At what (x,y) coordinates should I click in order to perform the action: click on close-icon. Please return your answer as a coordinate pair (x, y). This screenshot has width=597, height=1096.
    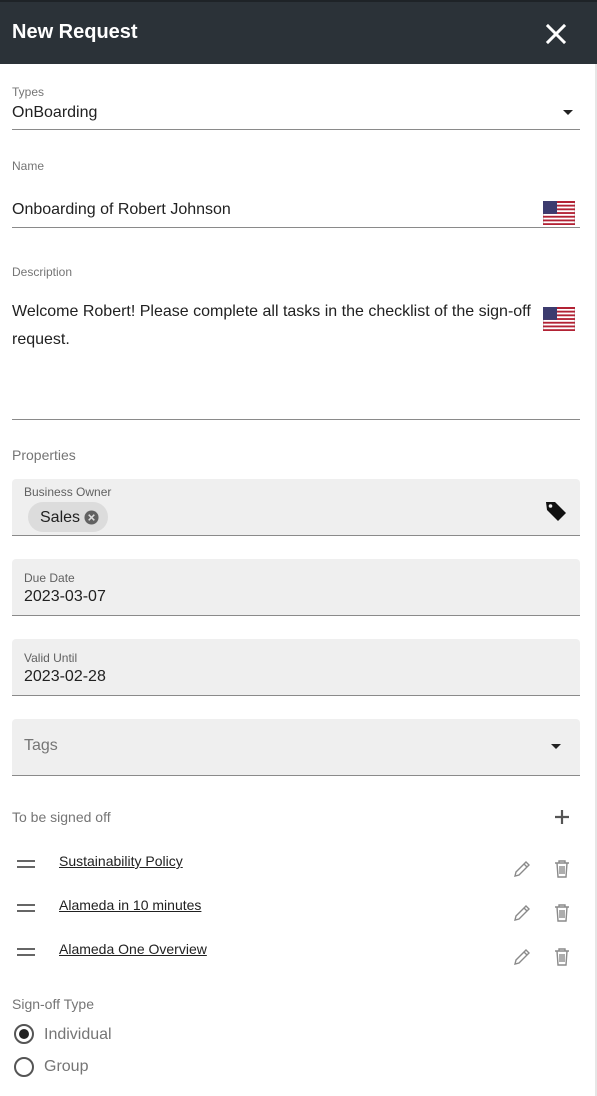
    Looking at the image, I should click on (556, 34).